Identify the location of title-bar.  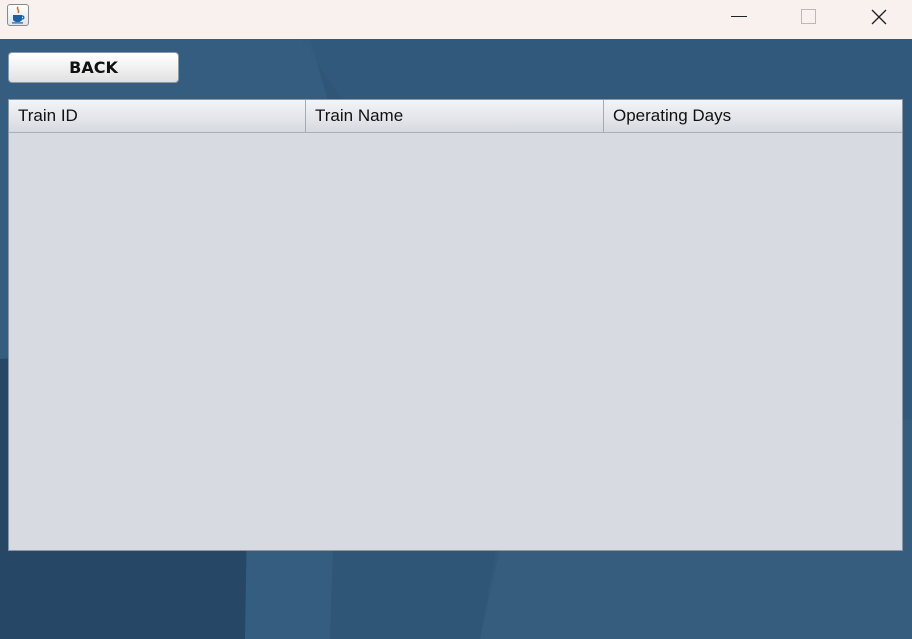
(456, 19).